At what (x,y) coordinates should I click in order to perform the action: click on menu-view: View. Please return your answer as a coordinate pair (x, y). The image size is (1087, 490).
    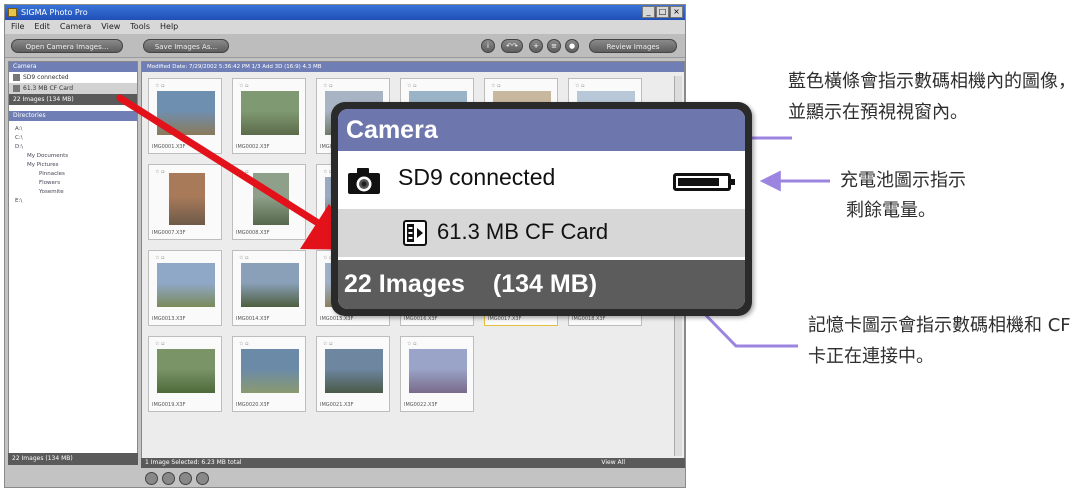
    Looking at the image, I should click on (110, 27).